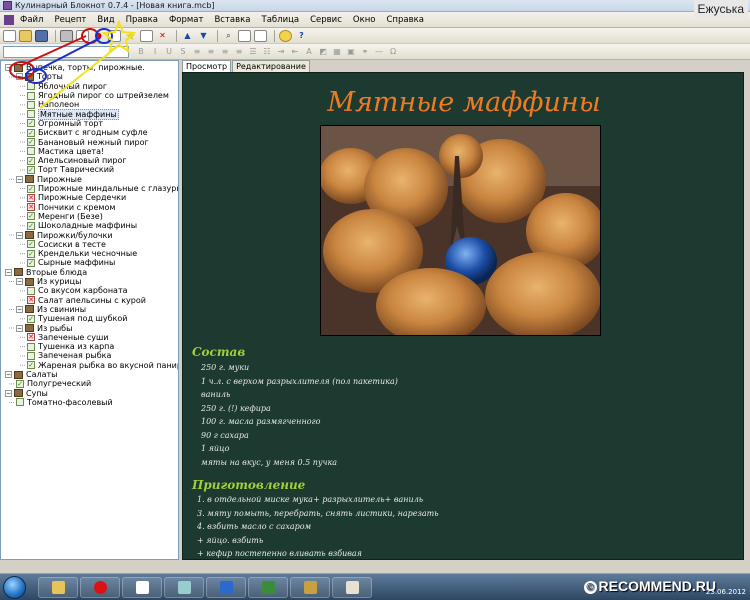 This screenshot has height=600, width=750. Describe the element at coordinates (102, 188) in the screenshot. I see `tree-recipe-item: ✓ Пирожные миндальные с глазурью` at that location.